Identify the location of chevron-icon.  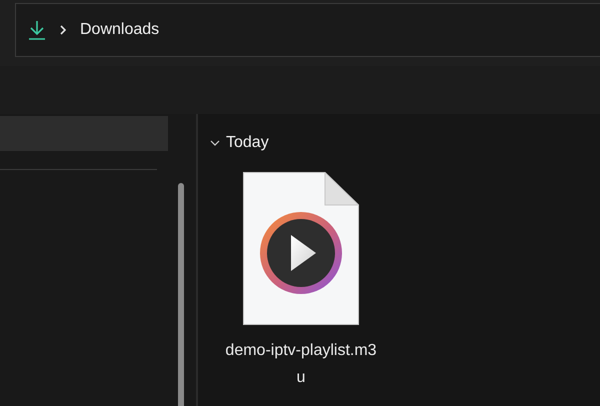
(63, 30).